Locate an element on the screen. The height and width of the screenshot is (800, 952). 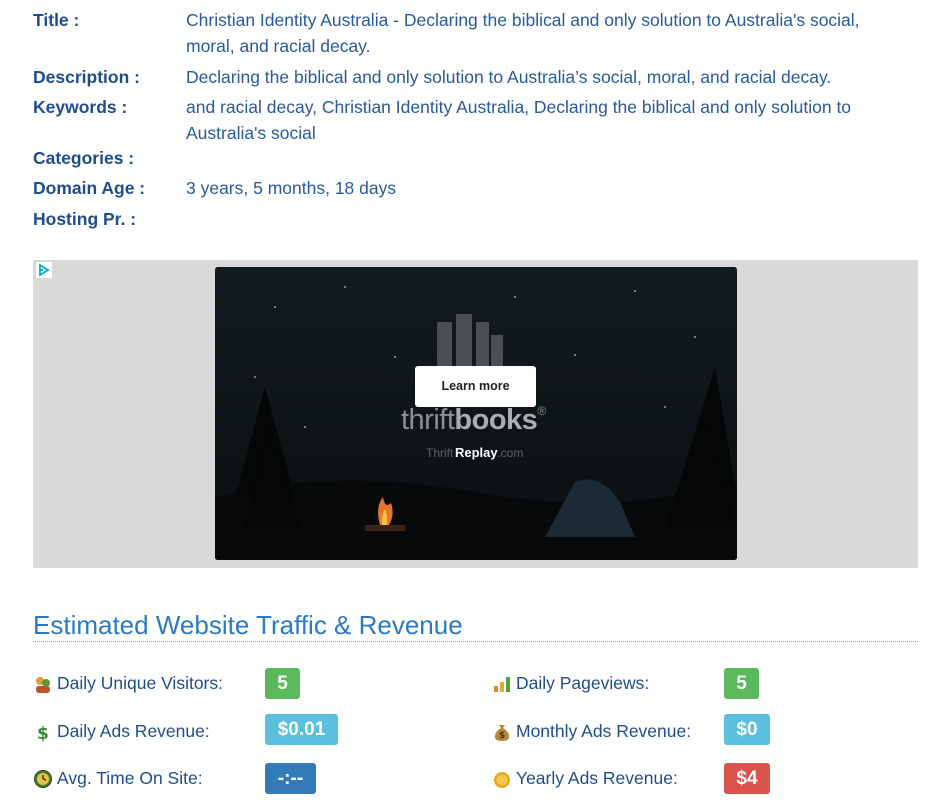
keywords-value-line2: Australia's social is located at coordinates (251, 133).